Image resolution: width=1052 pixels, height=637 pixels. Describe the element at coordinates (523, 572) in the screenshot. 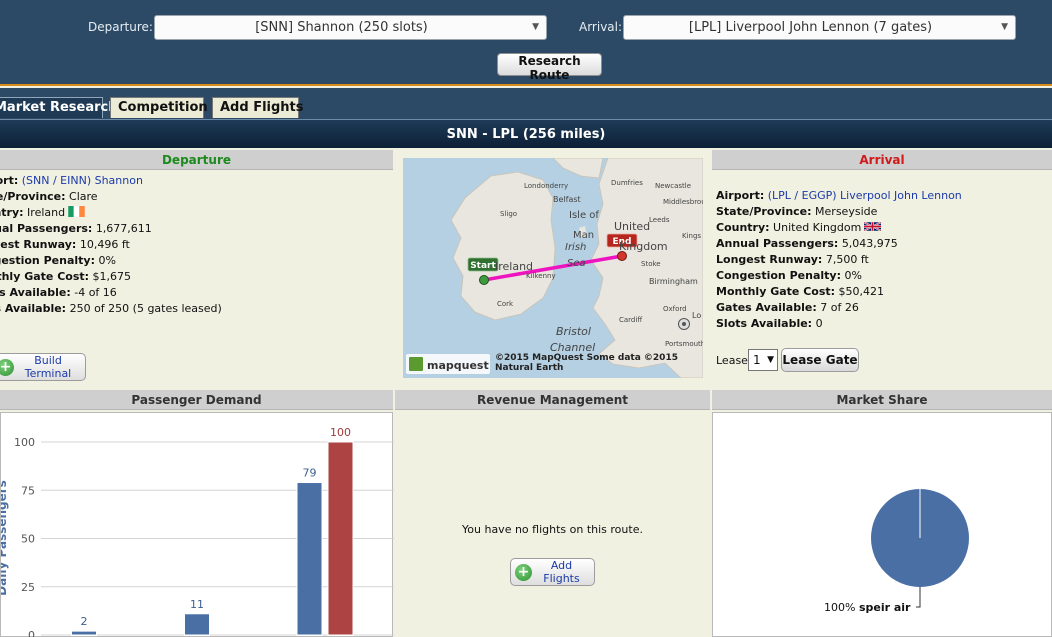

I see `plus-icon: +` at that location.